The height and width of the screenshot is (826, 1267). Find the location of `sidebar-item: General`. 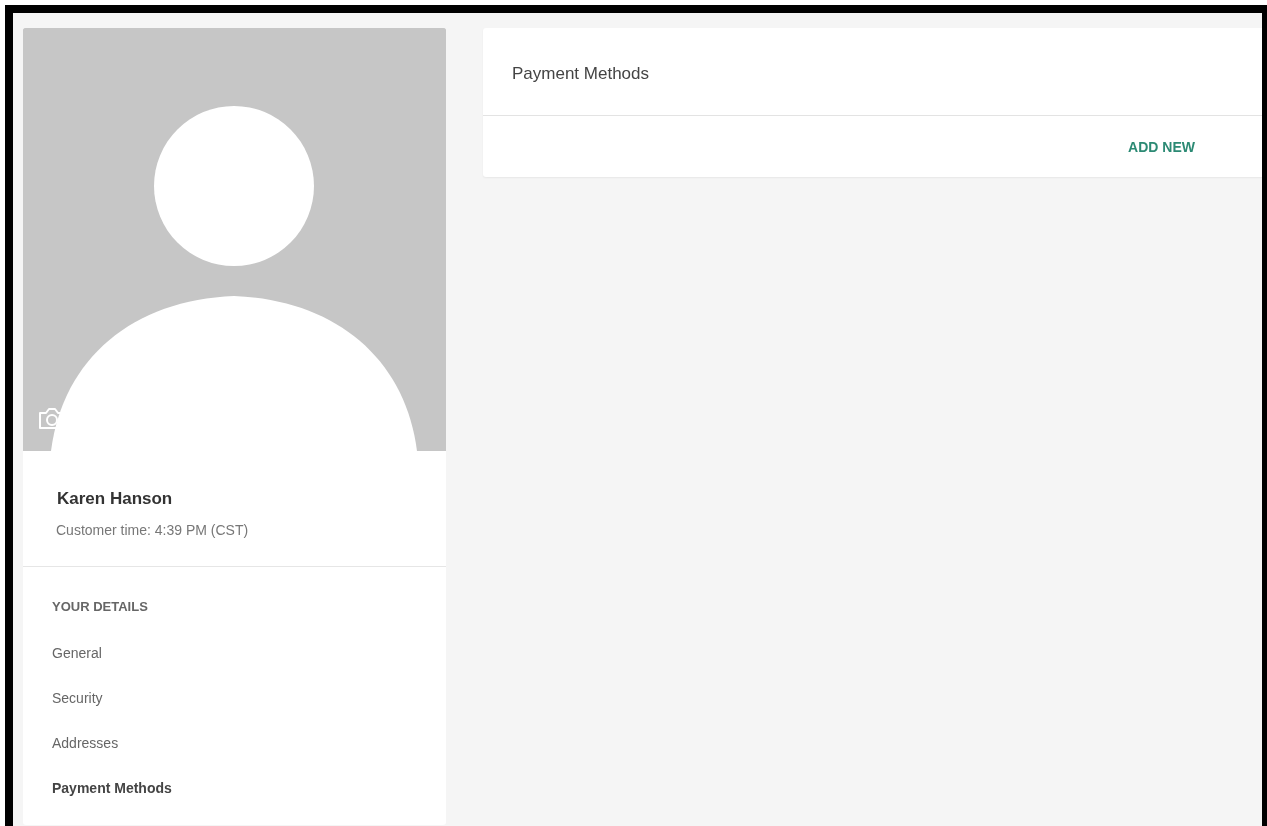

sidebar-item: General is located at coordinates (234, 667).